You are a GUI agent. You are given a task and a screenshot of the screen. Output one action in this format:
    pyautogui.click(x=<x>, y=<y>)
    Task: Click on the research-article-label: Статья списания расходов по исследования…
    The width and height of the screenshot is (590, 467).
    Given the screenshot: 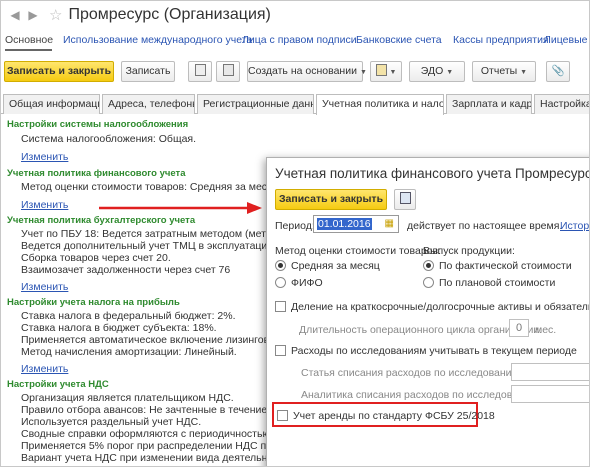 What is the action you would take?
    pyautogui.click(x=414, y=373)
    